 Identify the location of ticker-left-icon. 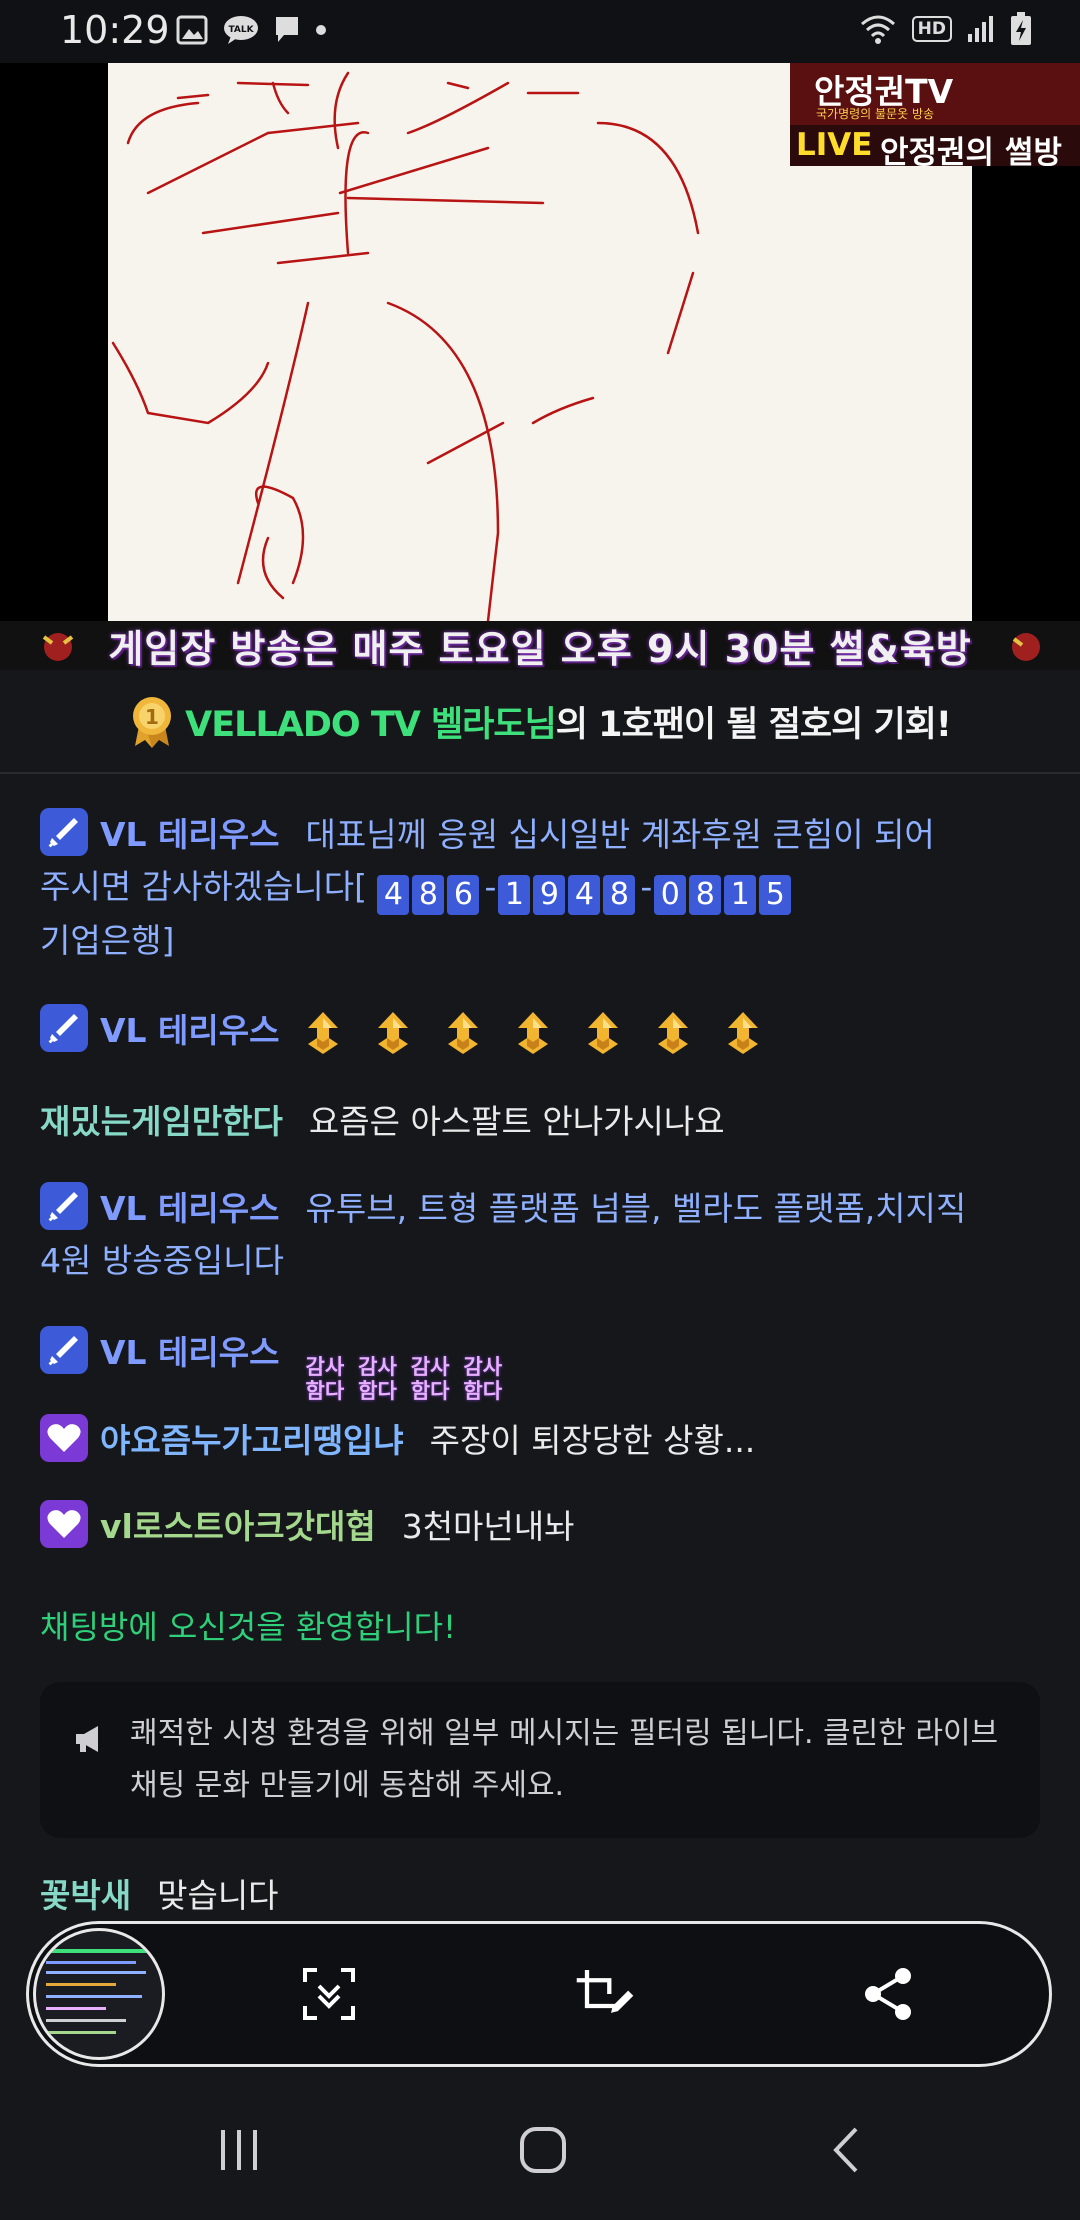
(58, 647).